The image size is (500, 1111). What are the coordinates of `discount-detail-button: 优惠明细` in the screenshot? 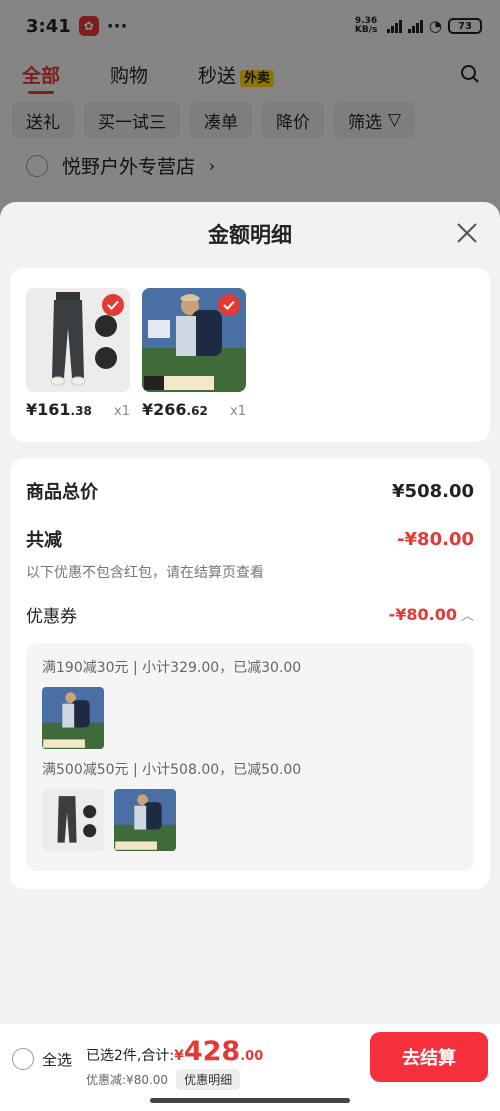 It's located at (208, 1079).